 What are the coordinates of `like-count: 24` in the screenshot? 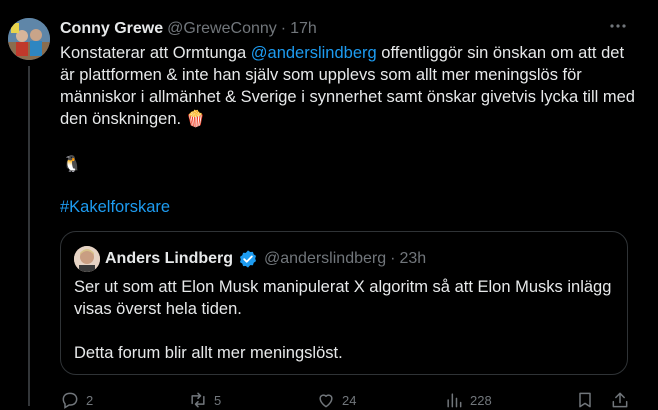 It's located at (349, 400).